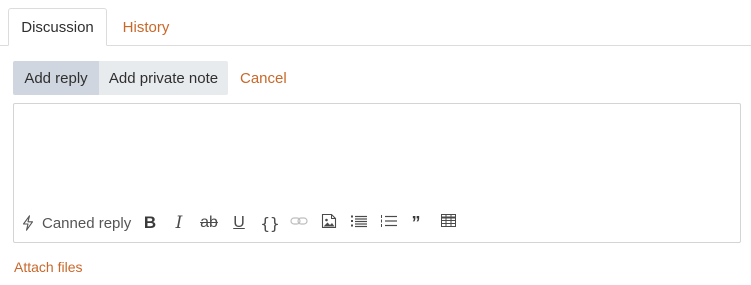 The height and width of the screenshot is (285, 751). I want to click on code-button: {}, so click(270, 223).